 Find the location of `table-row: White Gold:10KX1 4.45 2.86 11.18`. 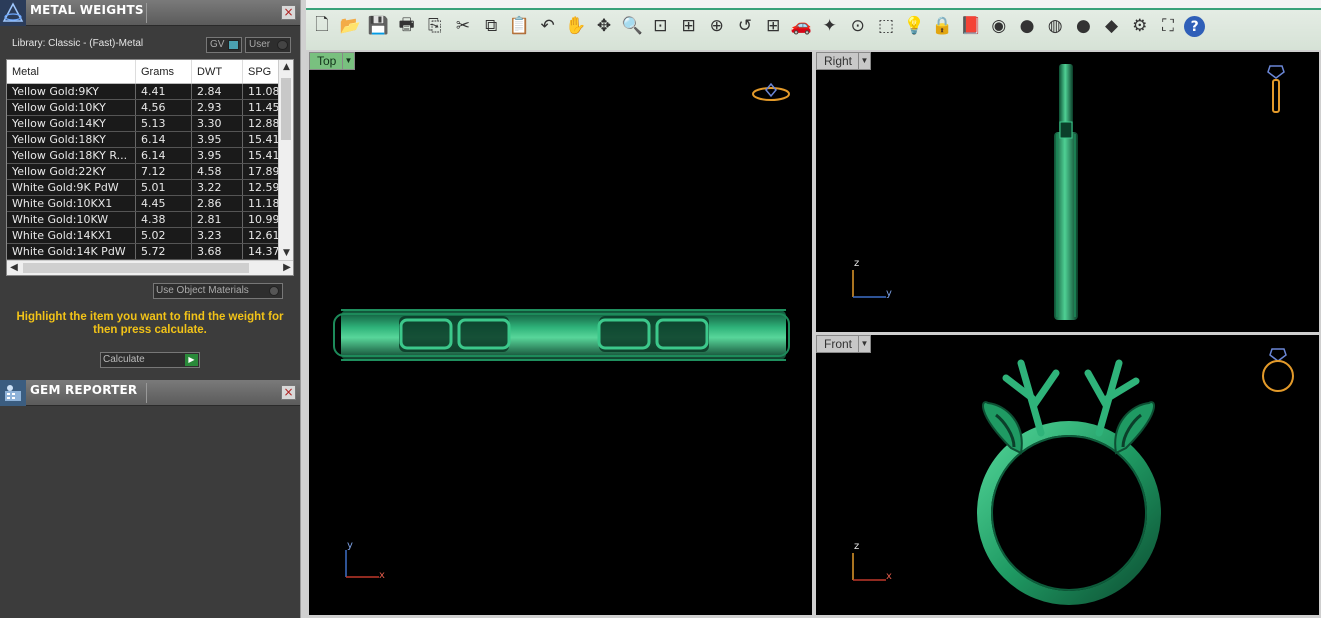

table-row: White Gold:10KX1 4.45 2.86 11.18 is located at coordinates (143, 204).